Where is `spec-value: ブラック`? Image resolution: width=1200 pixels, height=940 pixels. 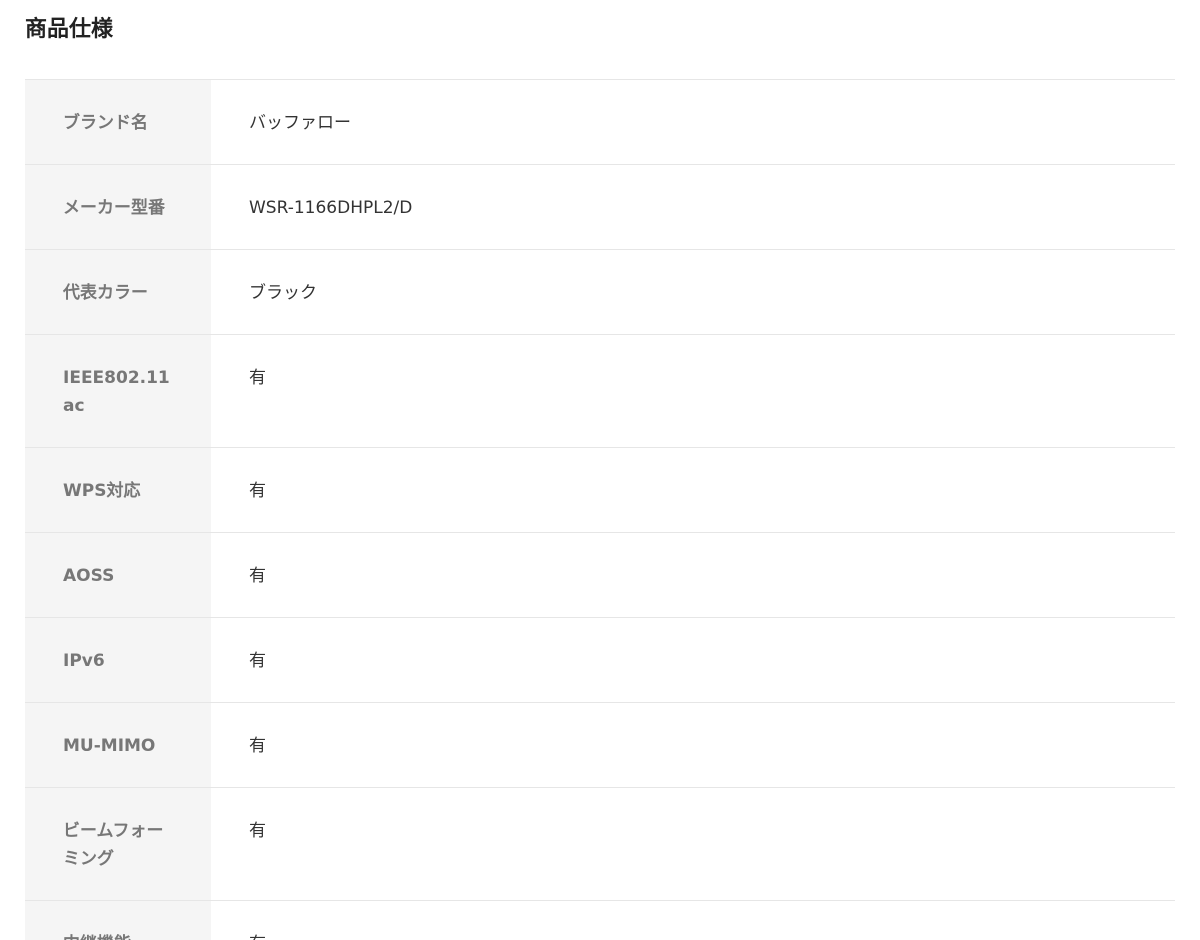 spec-value: ブラック is located at coordinates (283, 293).